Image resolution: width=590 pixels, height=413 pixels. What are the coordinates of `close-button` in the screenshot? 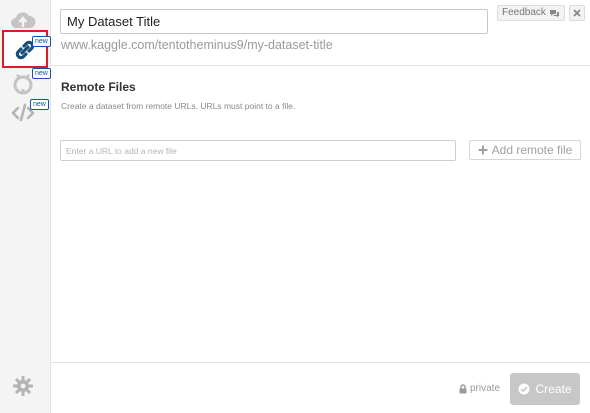 It's located at (577, 13).